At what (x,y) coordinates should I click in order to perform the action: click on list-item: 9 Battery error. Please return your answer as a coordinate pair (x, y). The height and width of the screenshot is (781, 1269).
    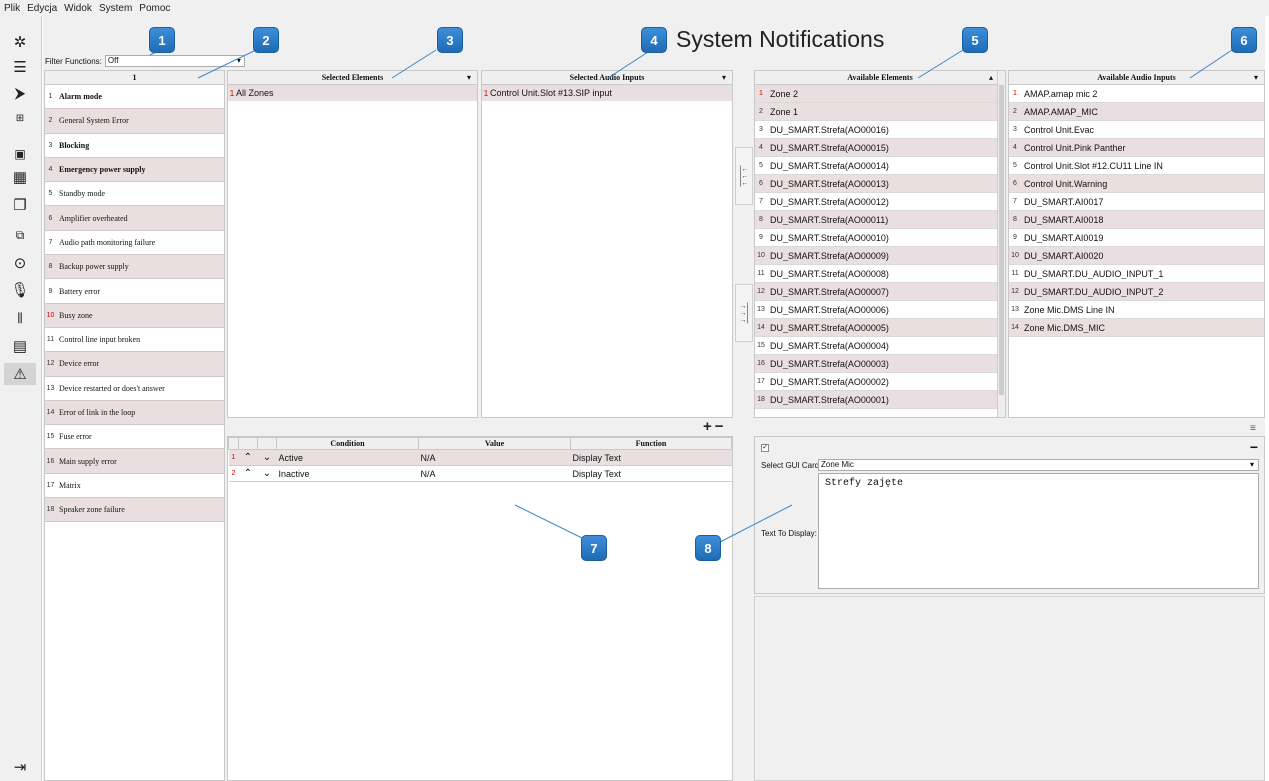
    Looking at the image, I should click on (134, 291).